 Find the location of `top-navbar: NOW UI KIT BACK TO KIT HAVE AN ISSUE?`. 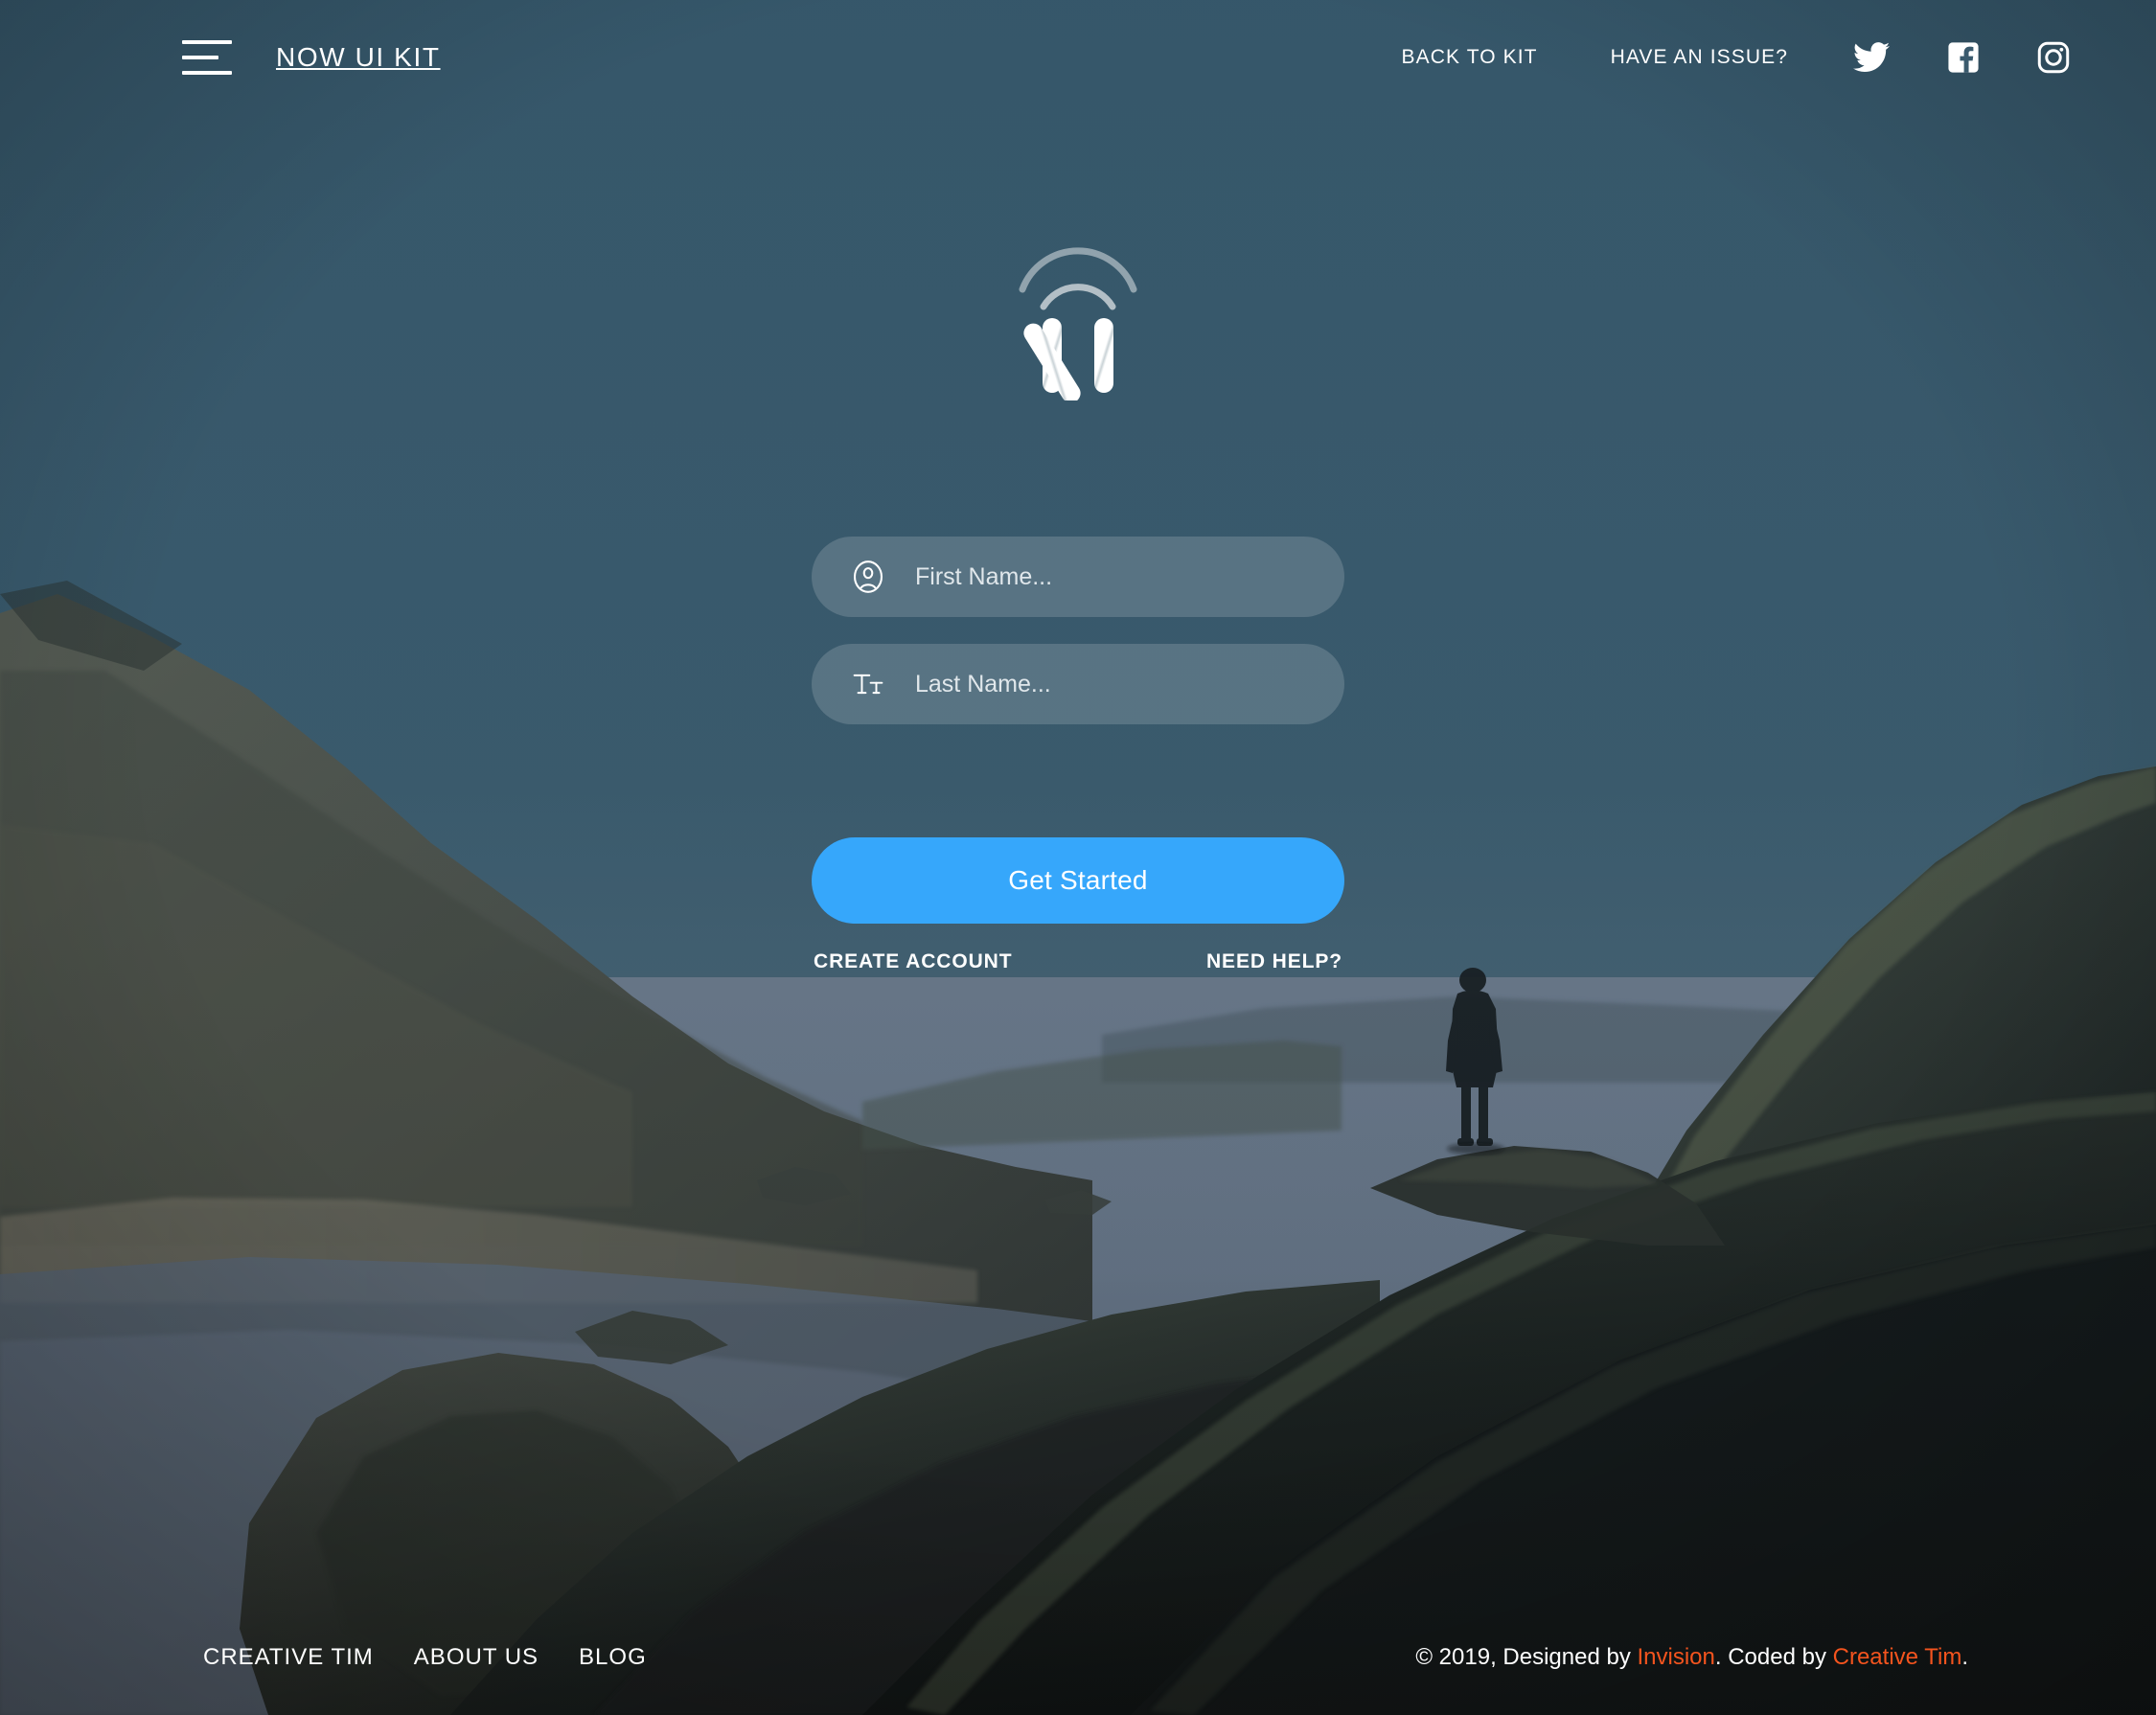

top-navbar: NOW UI KIT BACK TO KIT HAVE AN ISSUE? is located at coordinates (1078, 57).